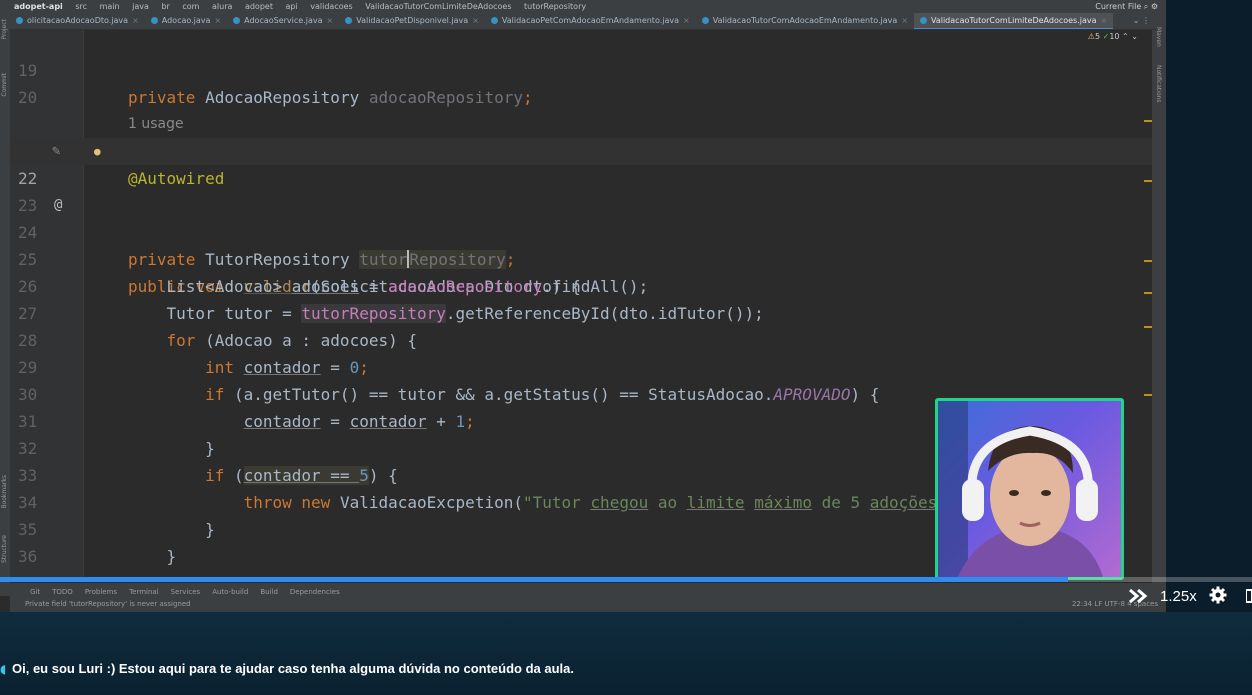  I want to click on breadcrumb-item: main, so click(110, 6).